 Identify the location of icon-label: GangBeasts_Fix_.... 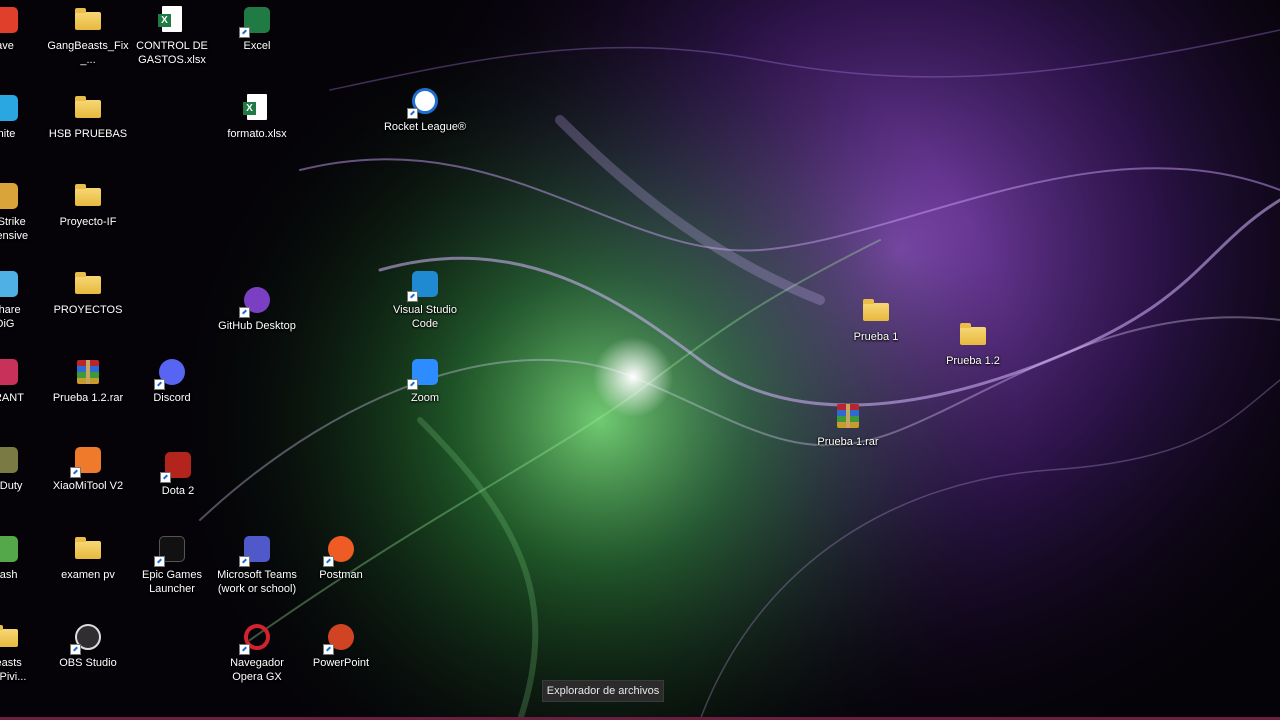
(88, 53).